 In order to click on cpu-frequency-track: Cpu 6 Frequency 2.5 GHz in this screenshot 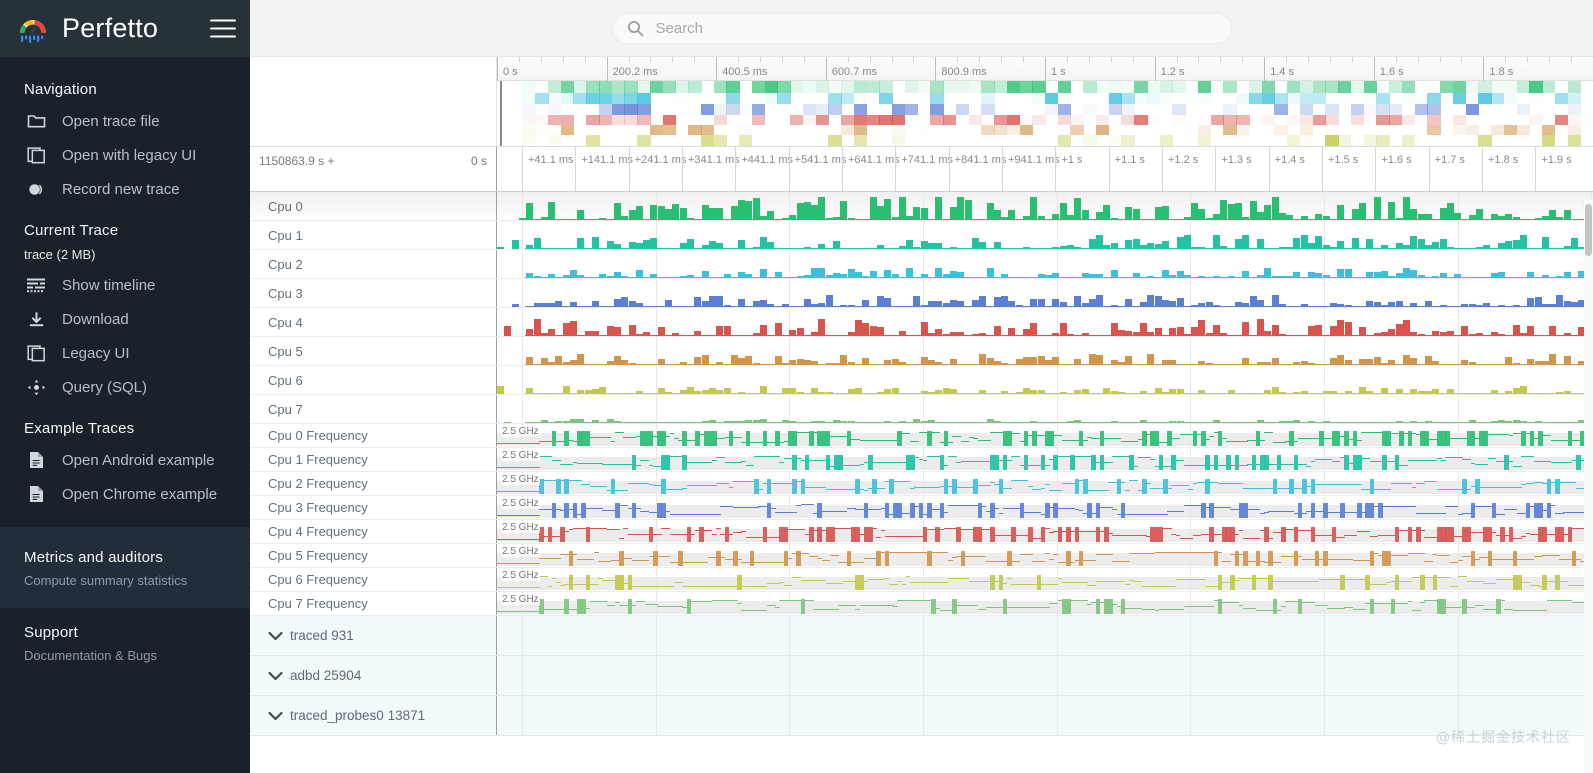, I will do `click(921, 580)`.